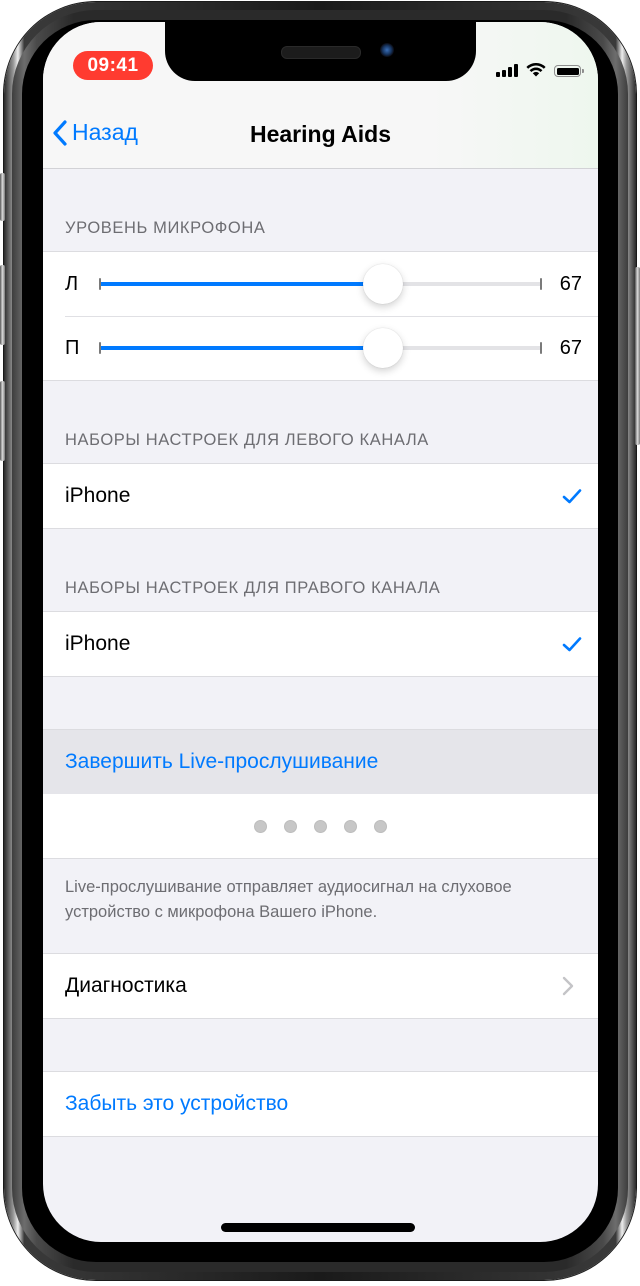 The width and height of the screenshot is (640, 1286). Describe the element at coordinates (382, 284) in the screenshot. I see `slider-thumb-left` at that location.